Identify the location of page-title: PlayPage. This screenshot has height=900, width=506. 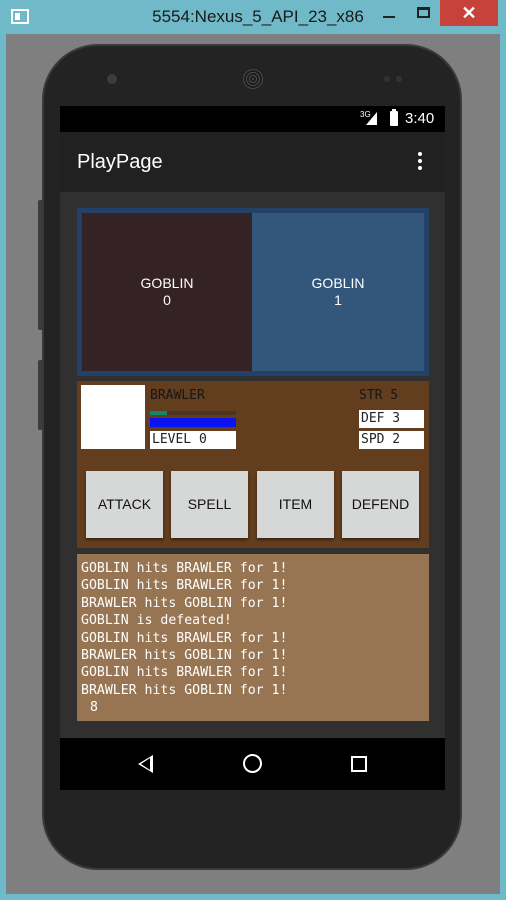
(120, 162).